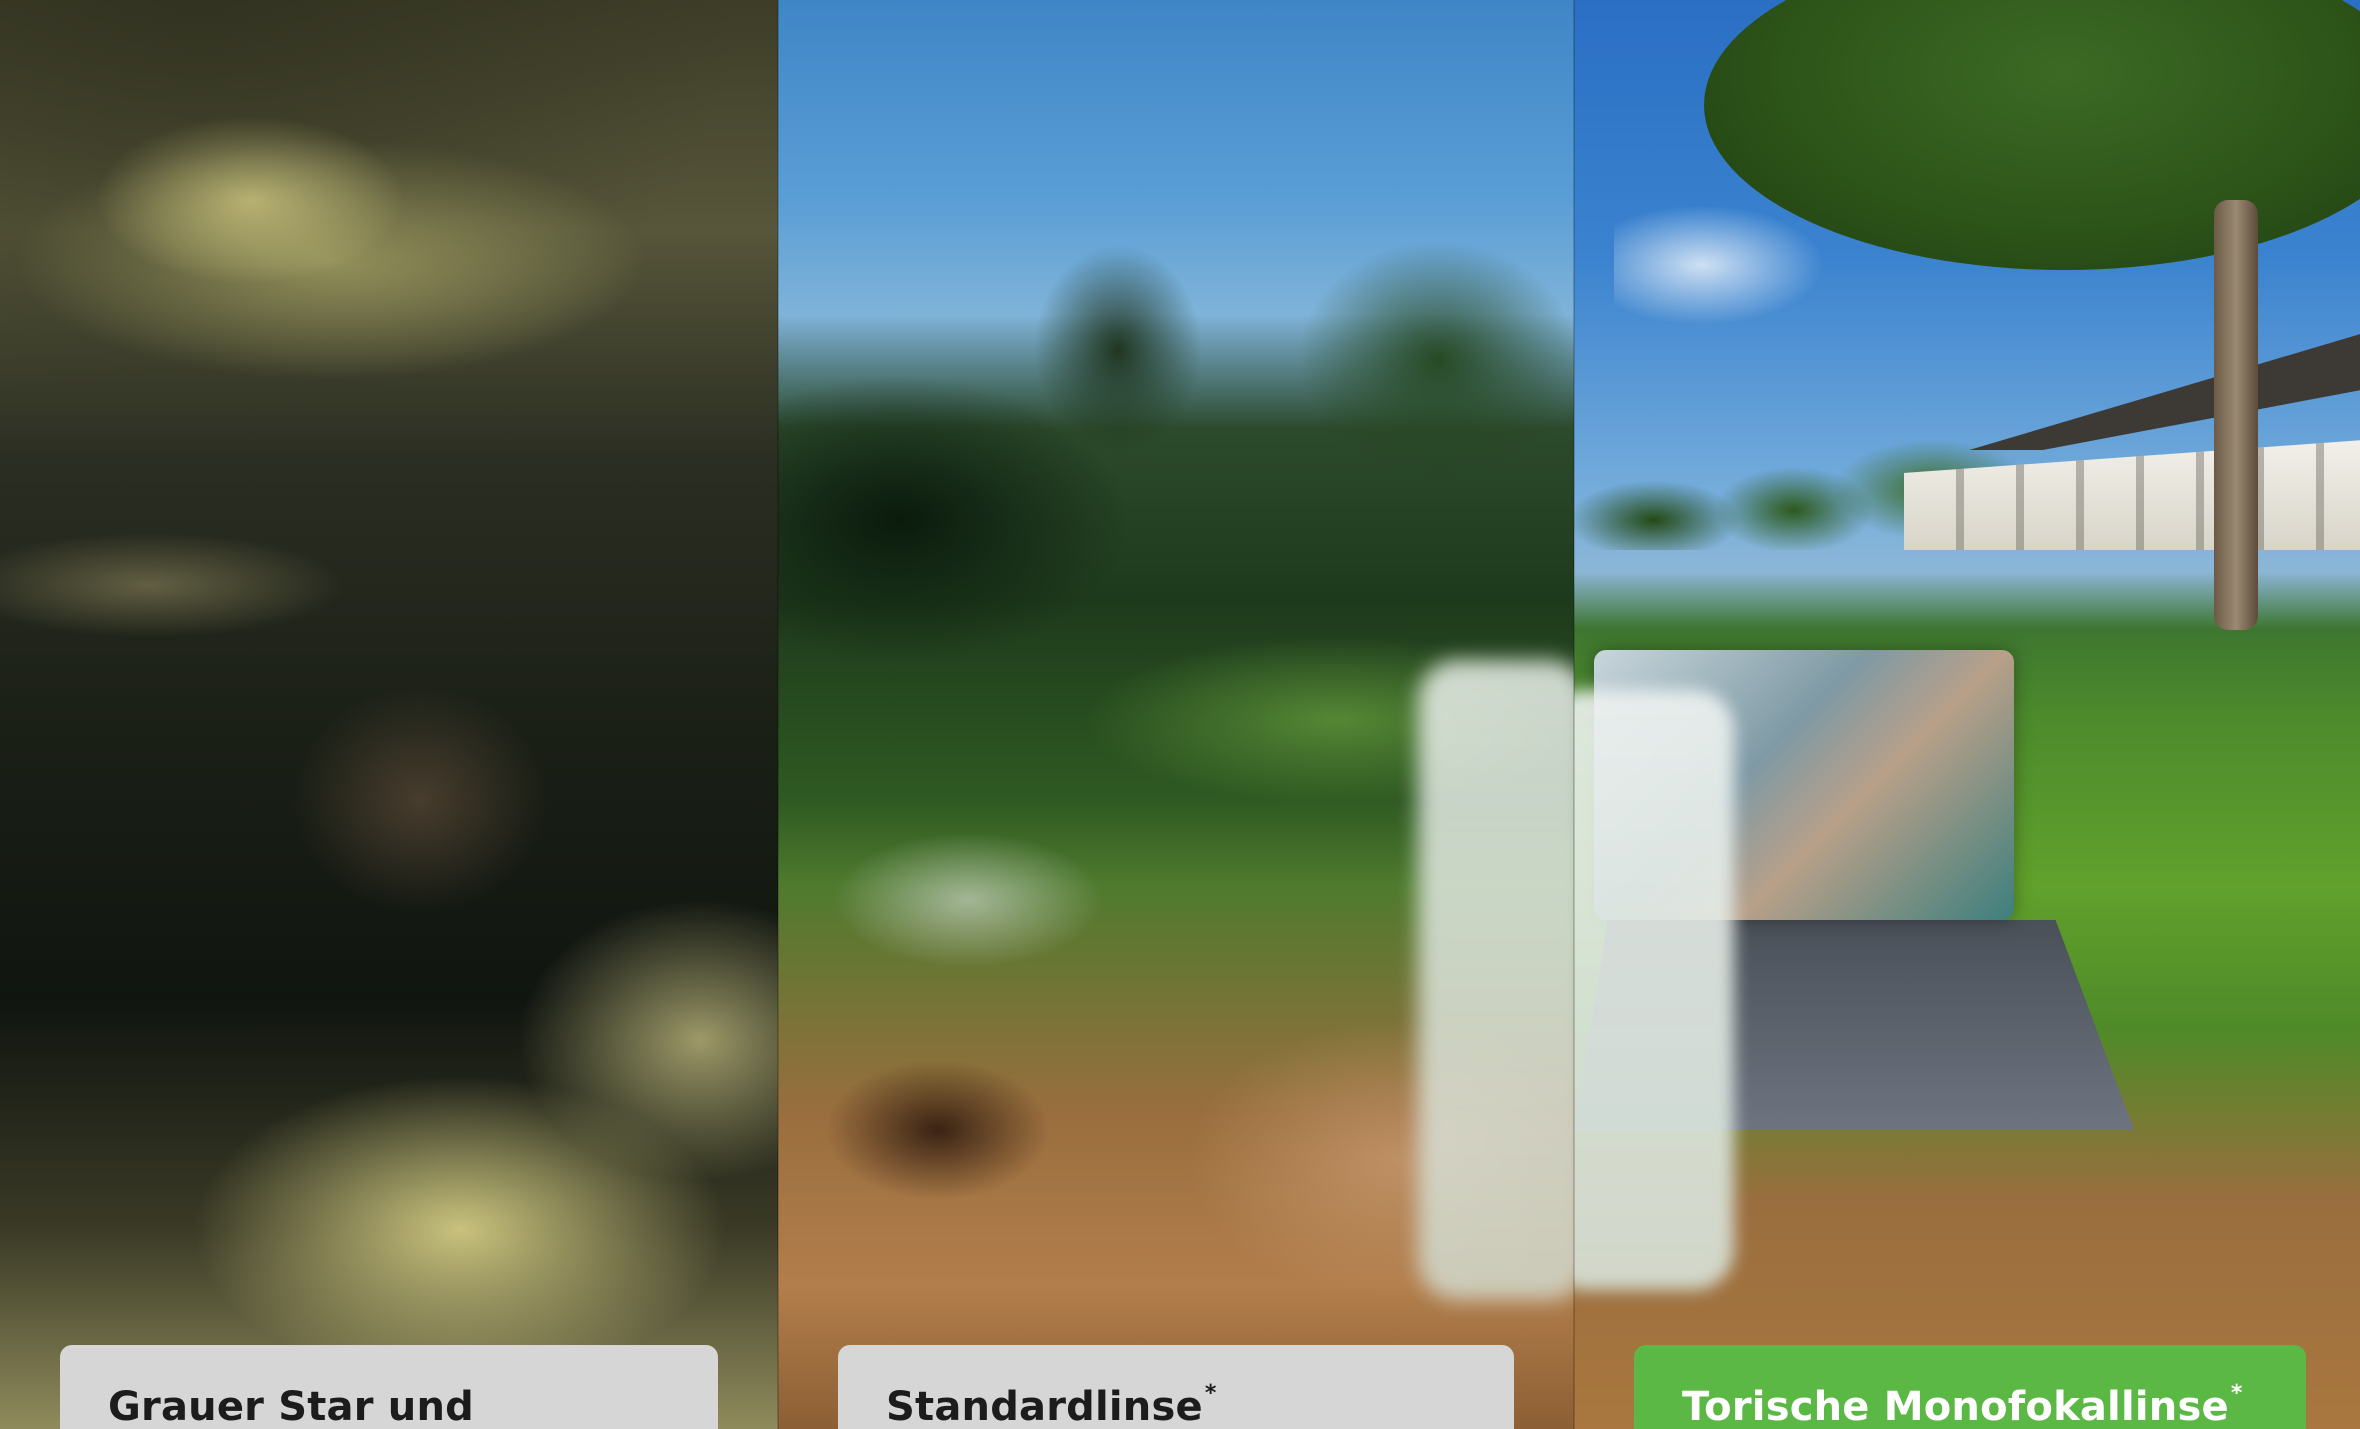 The image size is (2360, 1429). I want to click on label-cataract: Grauer Star und, so click(389, 1387).